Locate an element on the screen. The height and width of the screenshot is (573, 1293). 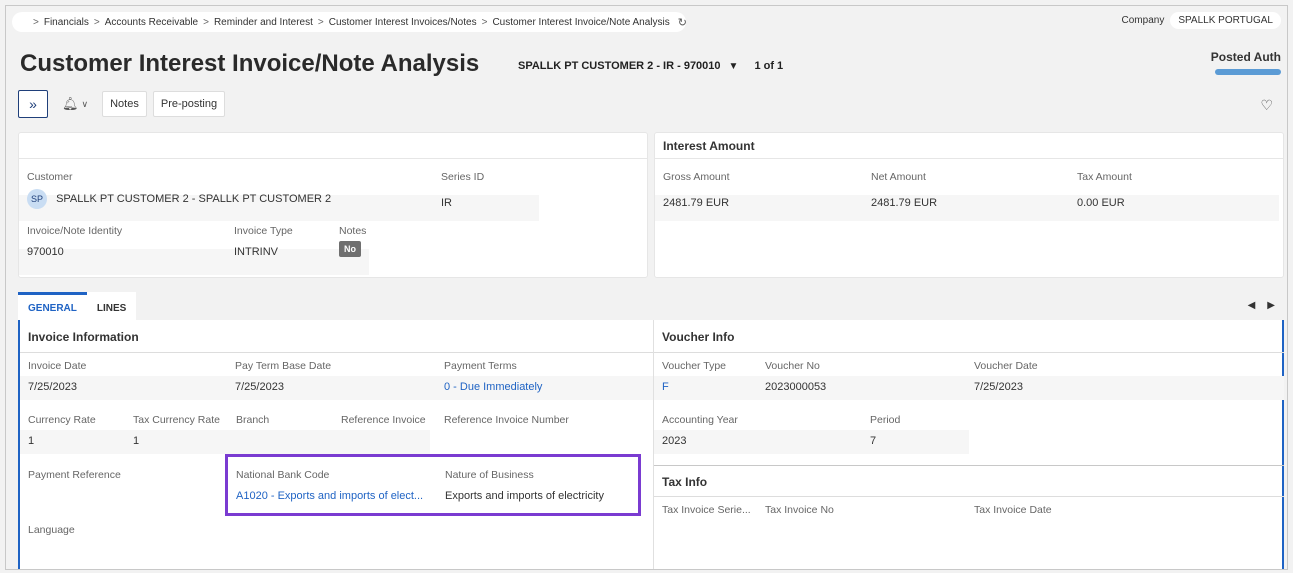
invoice-type-value: INTRINV is located at coordinates (256, 252).